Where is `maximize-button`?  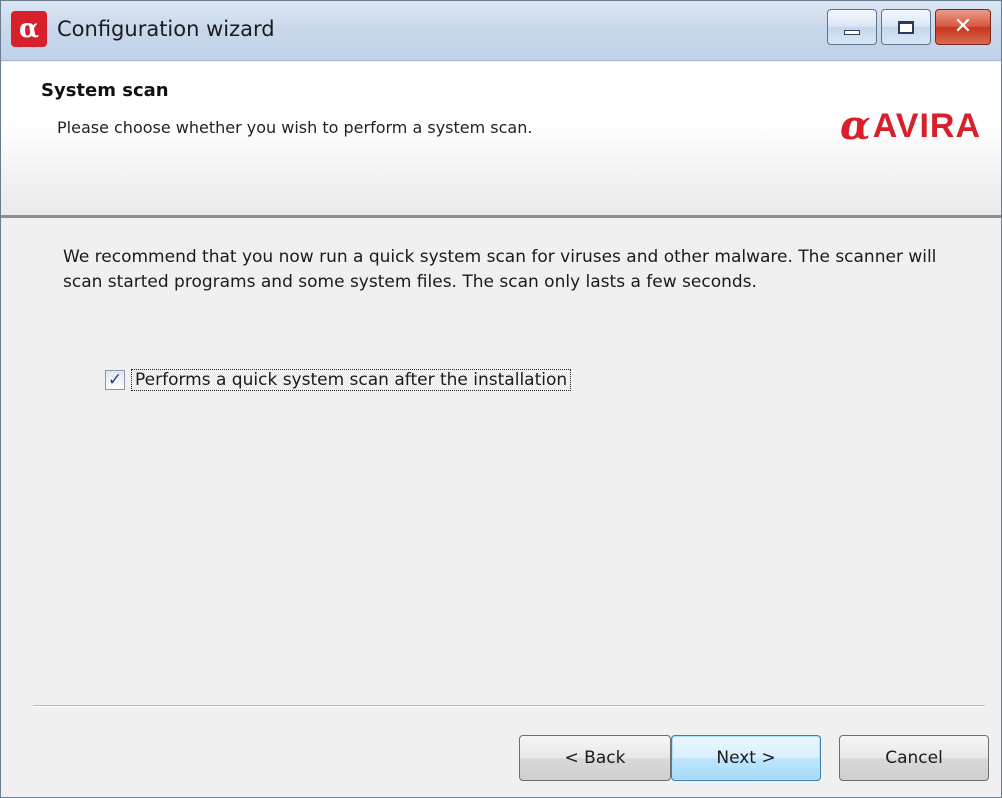
maximize-button is located at coordinates (906, 27).